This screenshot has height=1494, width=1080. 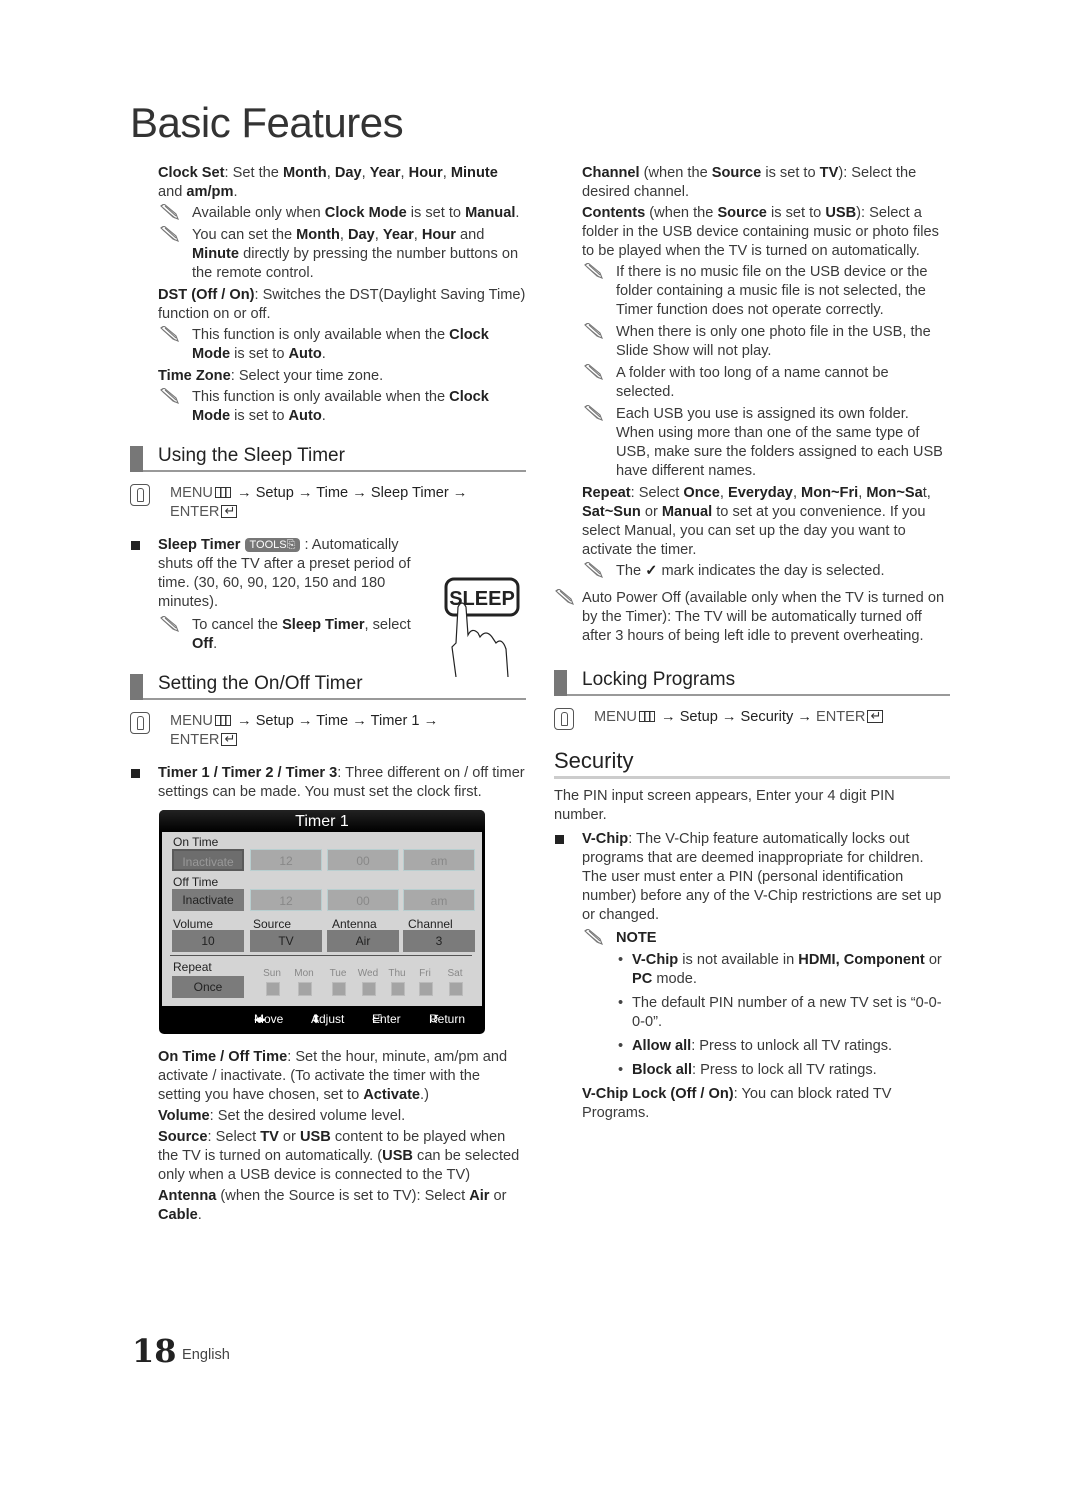 What do you see at coordinates (322, 821) in the screenshot?
I see `osd-title: Timer 1` at bounding box center [322, 821].